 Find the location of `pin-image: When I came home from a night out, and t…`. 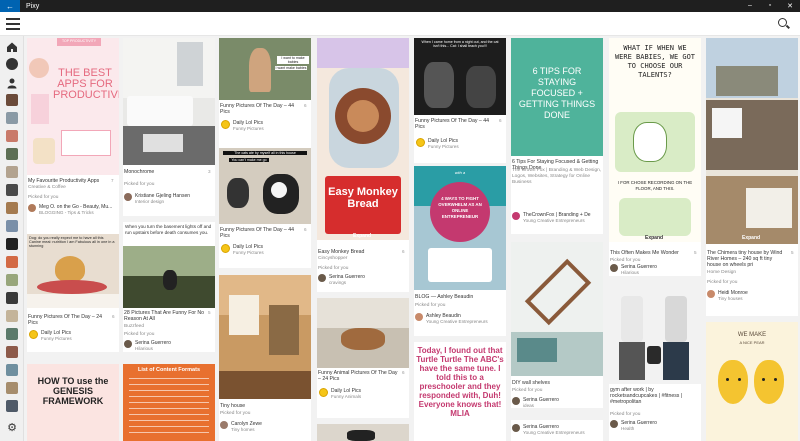

pin-image: When I came home from a night out, and t… is located at coordinates (460, 76).